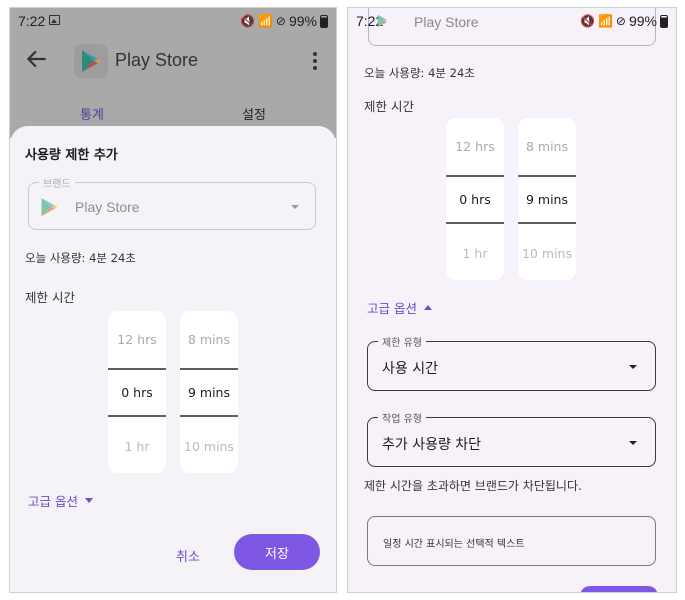 The height and width of the screenshot is (600, 685). What do you see at coordinates (91, 61) in the screenshot?
I see `play-store-logo-icon` at bounding box center [91, 61].